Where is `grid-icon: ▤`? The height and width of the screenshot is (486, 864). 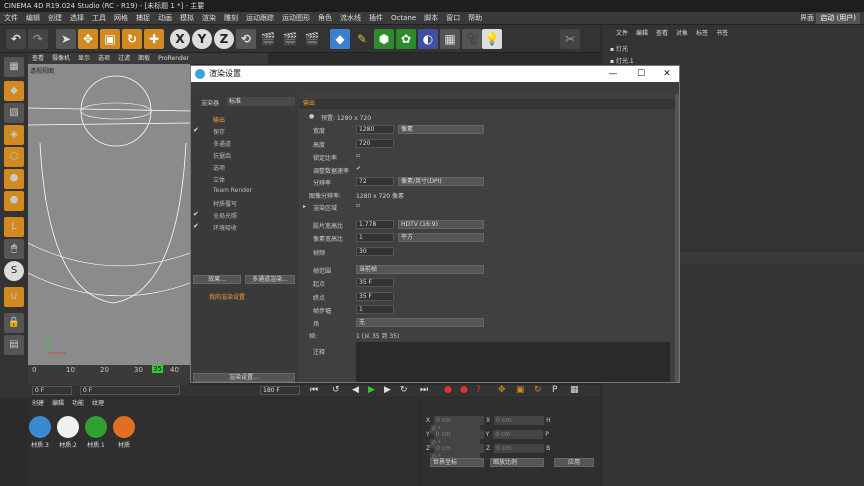 grid-icon: ▤ is located at coordinates (14, 345).